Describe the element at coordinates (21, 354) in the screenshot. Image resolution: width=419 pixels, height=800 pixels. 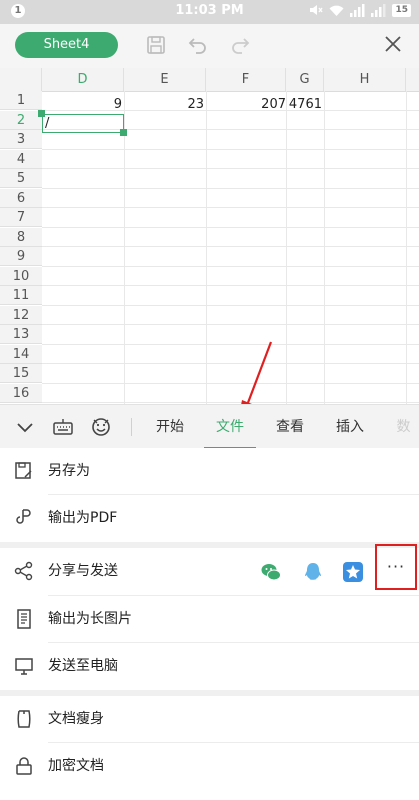
I see `row-header-14: 14` at that location.